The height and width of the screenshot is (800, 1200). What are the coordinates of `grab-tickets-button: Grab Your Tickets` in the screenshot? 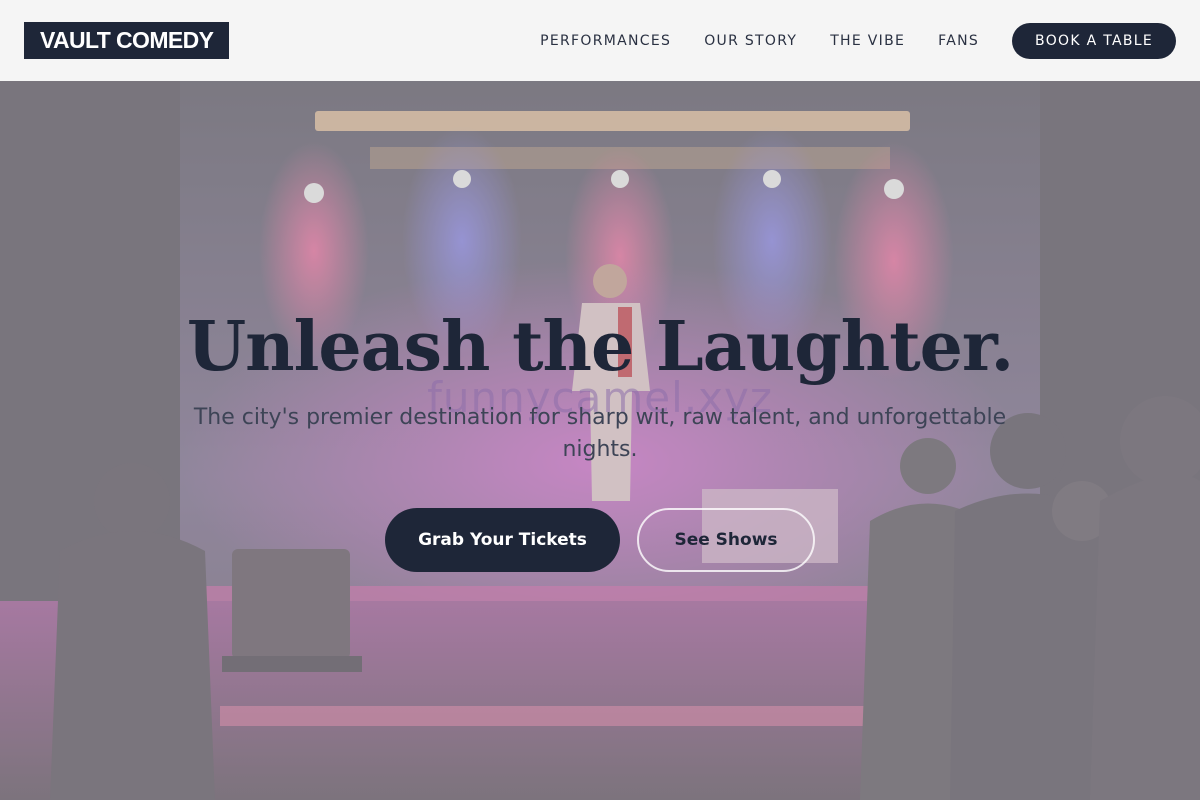 It's located at (502, 540).